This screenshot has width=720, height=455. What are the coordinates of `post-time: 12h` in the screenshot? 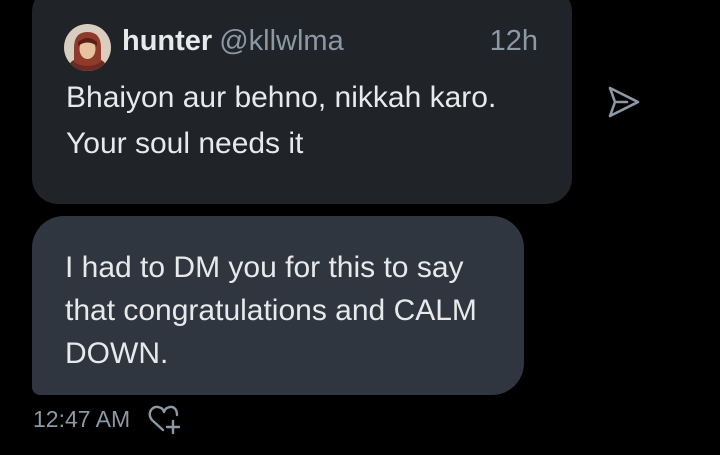 It's located at (513, 41).